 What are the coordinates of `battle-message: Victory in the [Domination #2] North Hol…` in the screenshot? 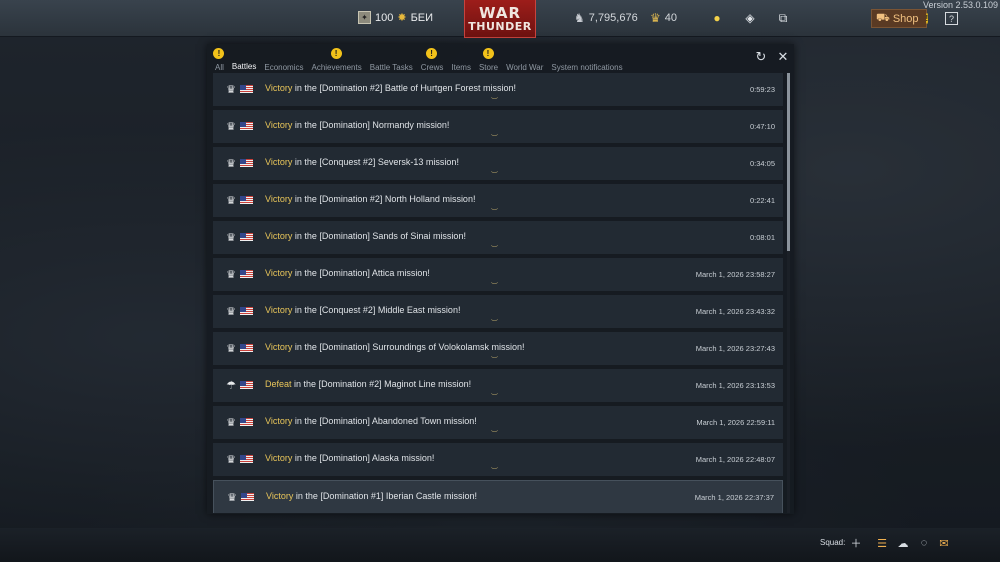 It's located at (370, 199).